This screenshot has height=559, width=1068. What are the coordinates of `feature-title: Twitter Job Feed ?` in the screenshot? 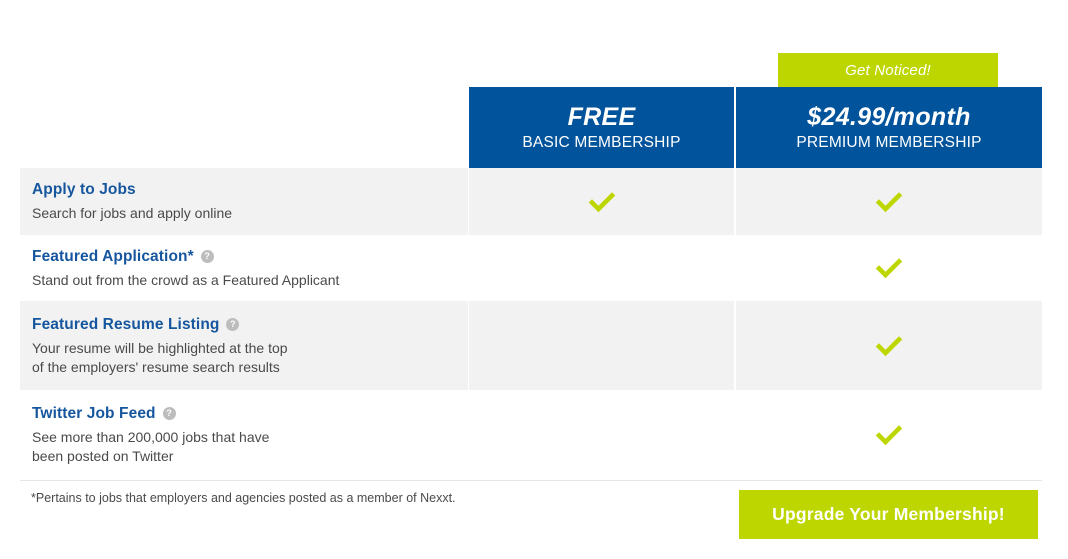 It's located at (242, 414).